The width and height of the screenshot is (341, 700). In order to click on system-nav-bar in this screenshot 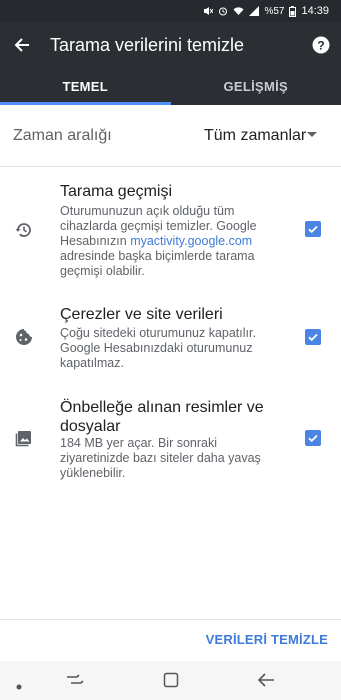, I will do `click(170, 680)`.